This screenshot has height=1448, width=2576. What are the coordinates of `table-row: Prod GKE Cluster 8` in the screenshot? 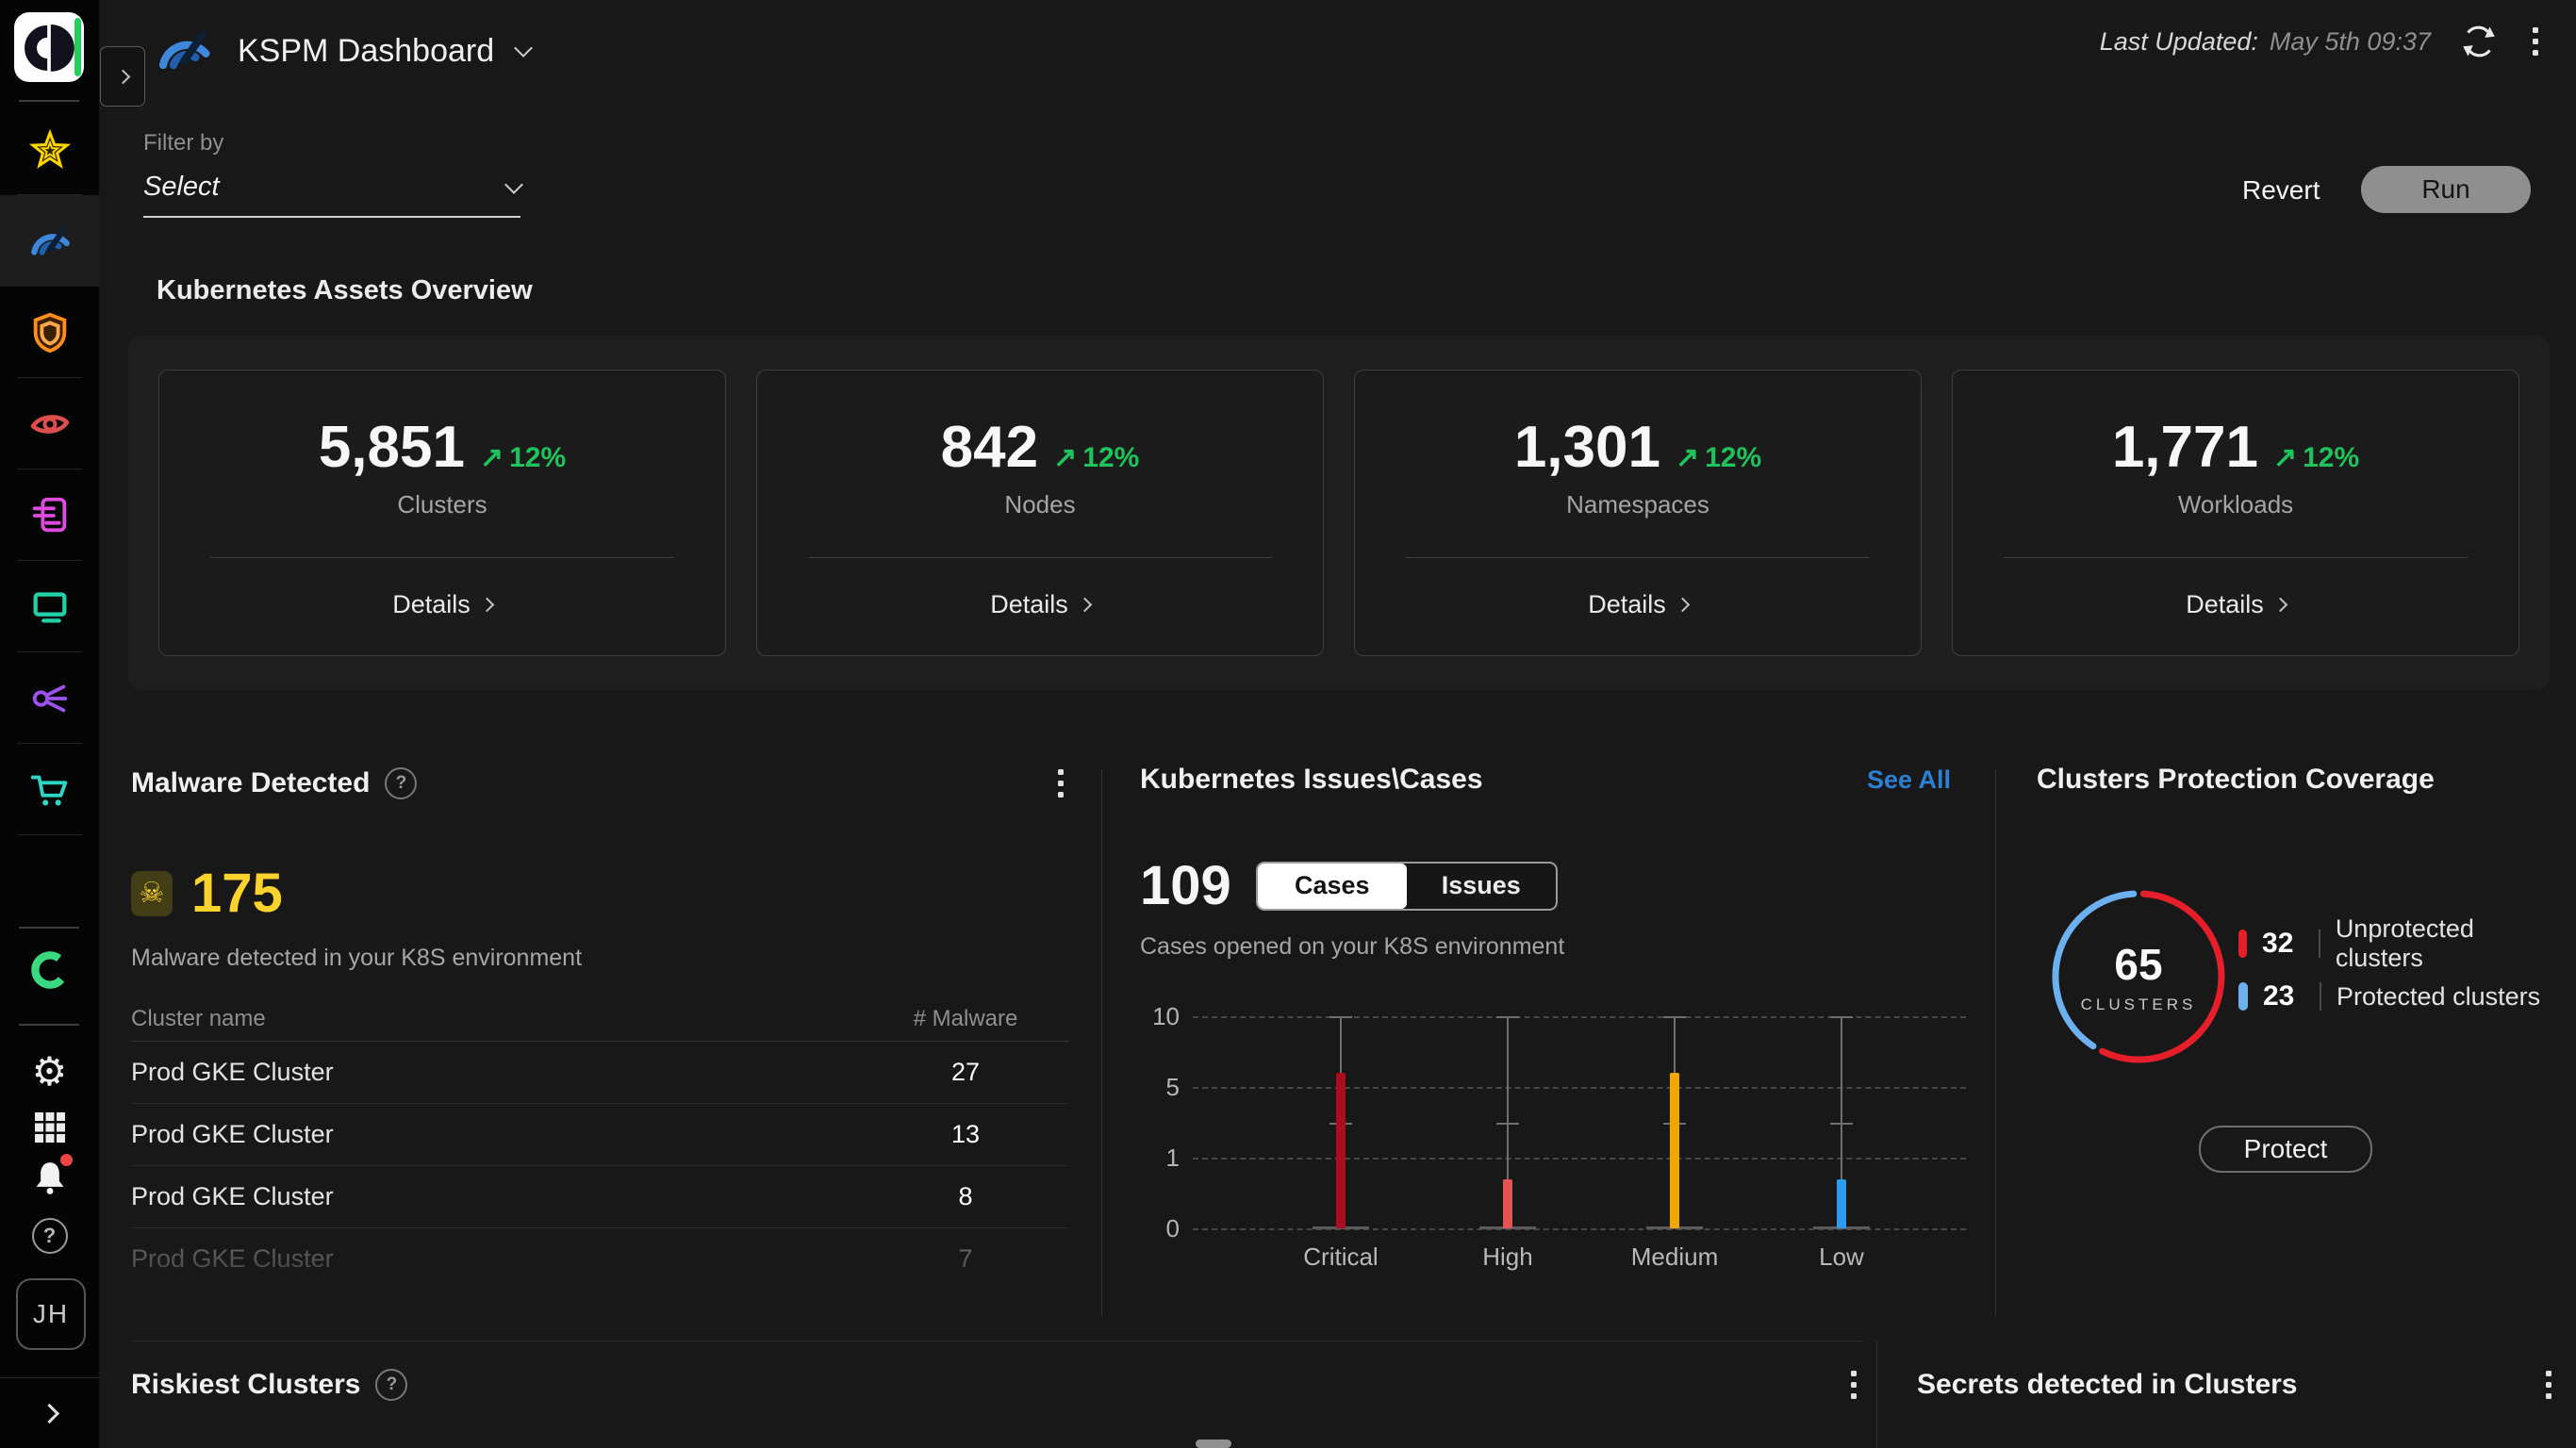 It's located at (600, 1197).